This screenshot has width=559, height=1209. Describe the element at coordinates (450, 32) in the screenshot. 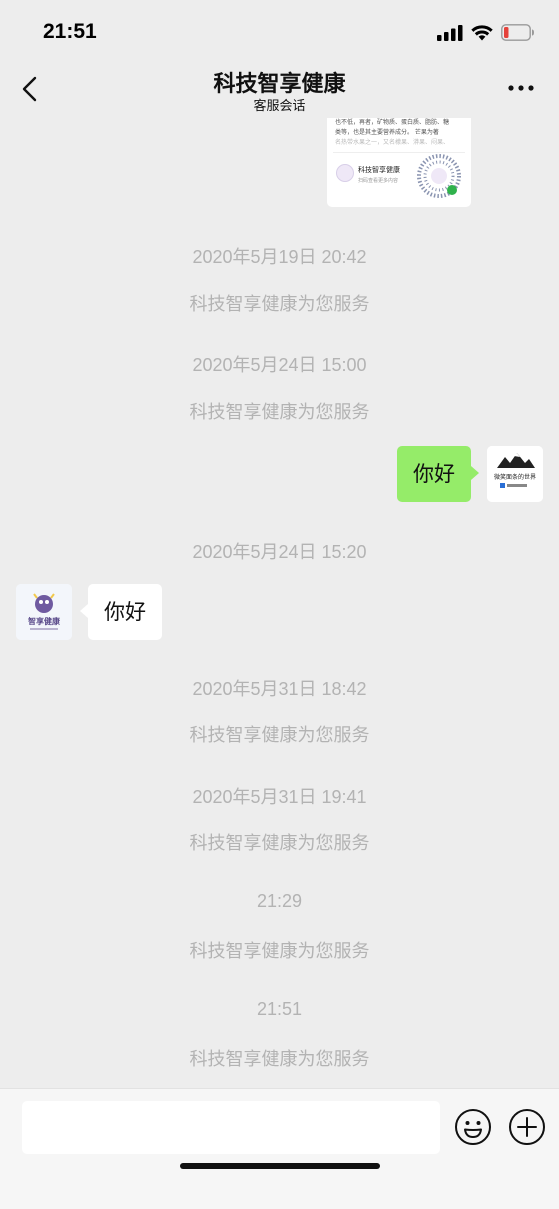

I see `signal-icon` at that location.